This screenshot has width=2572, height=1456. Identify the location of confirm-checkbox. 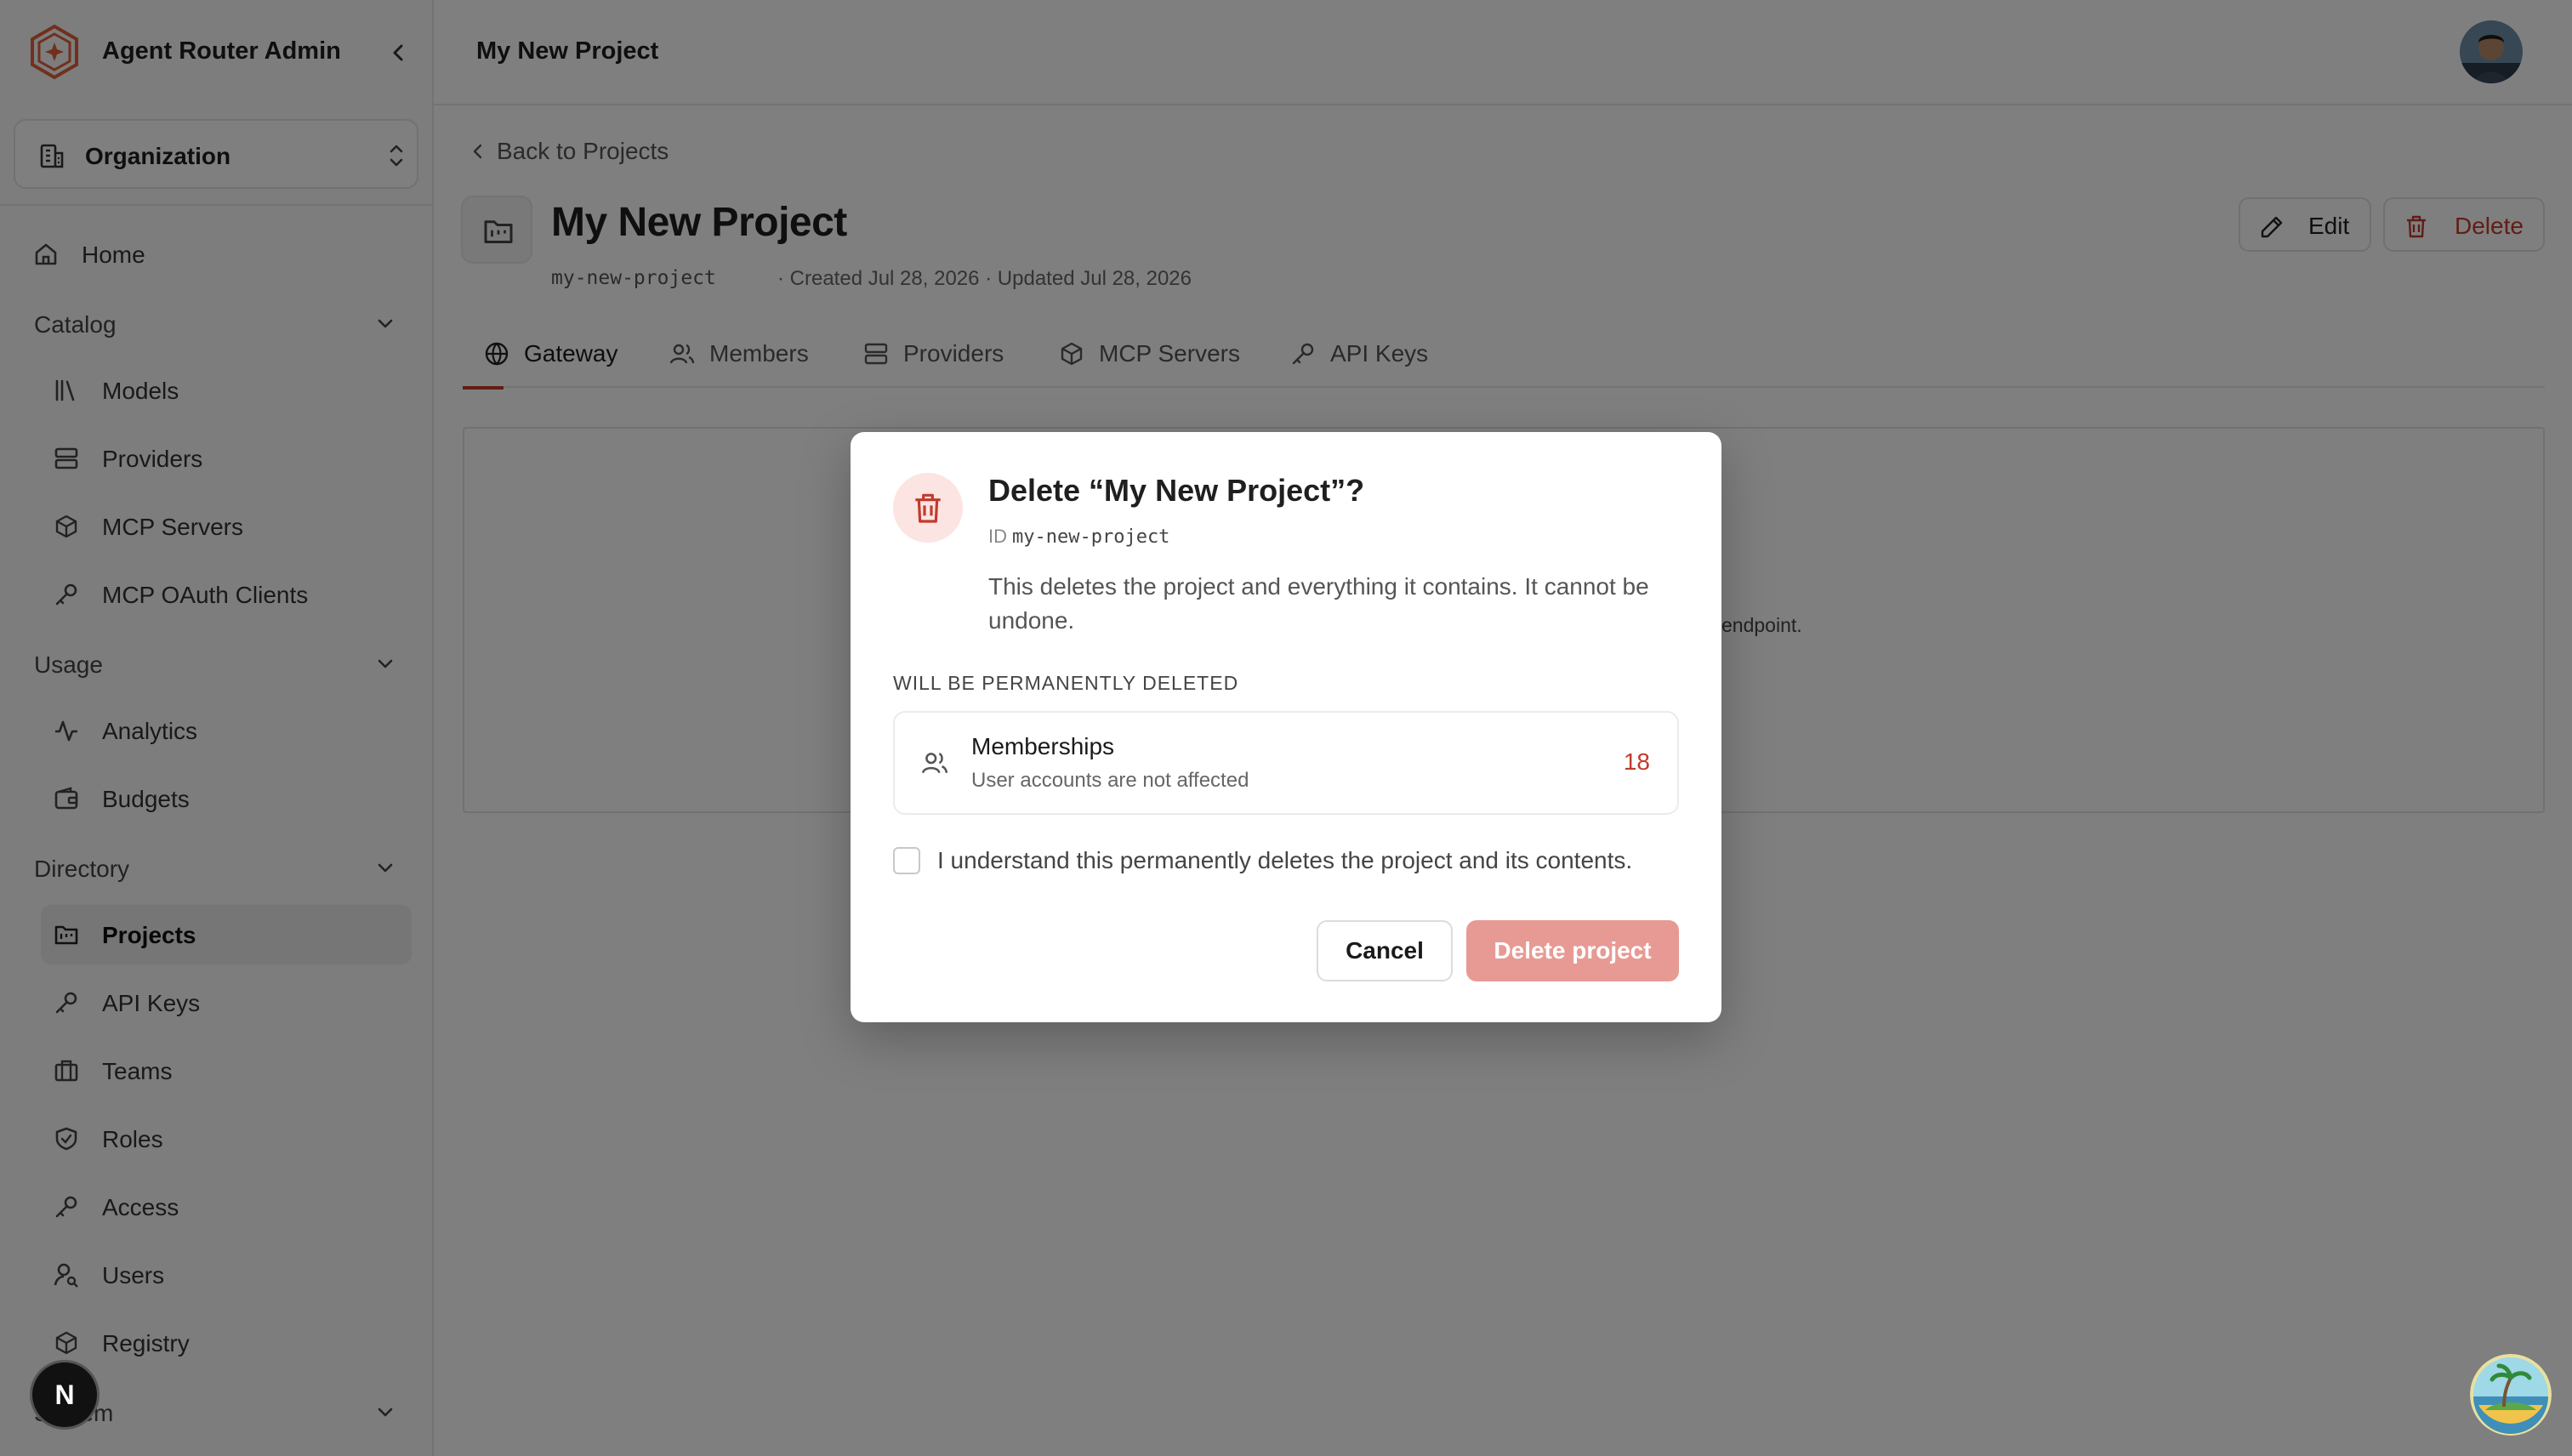
(907, 860).